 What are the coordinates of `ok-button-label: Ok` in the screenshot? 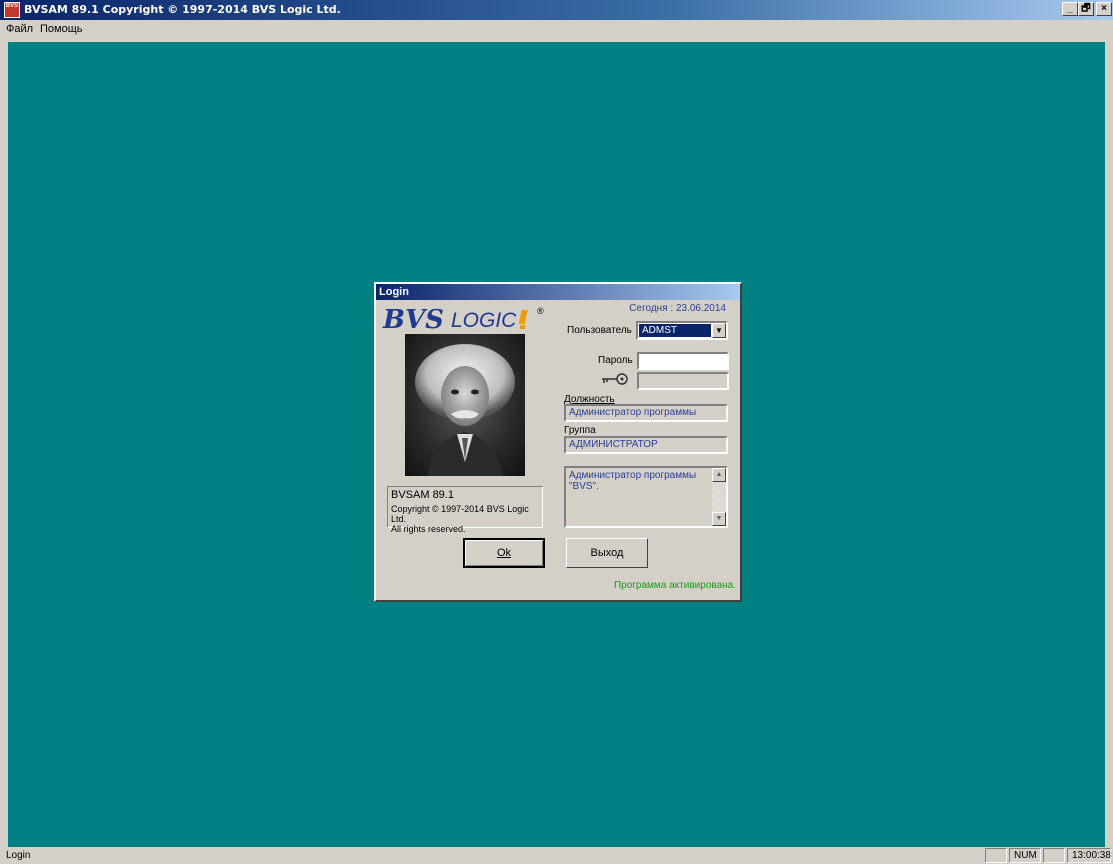 It's located at (504, 553).